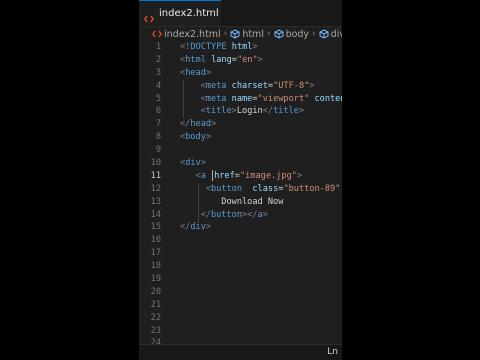 This screenshot has height=360, width=480. I want to click on code-line-10: <div>, so click(261, 163).